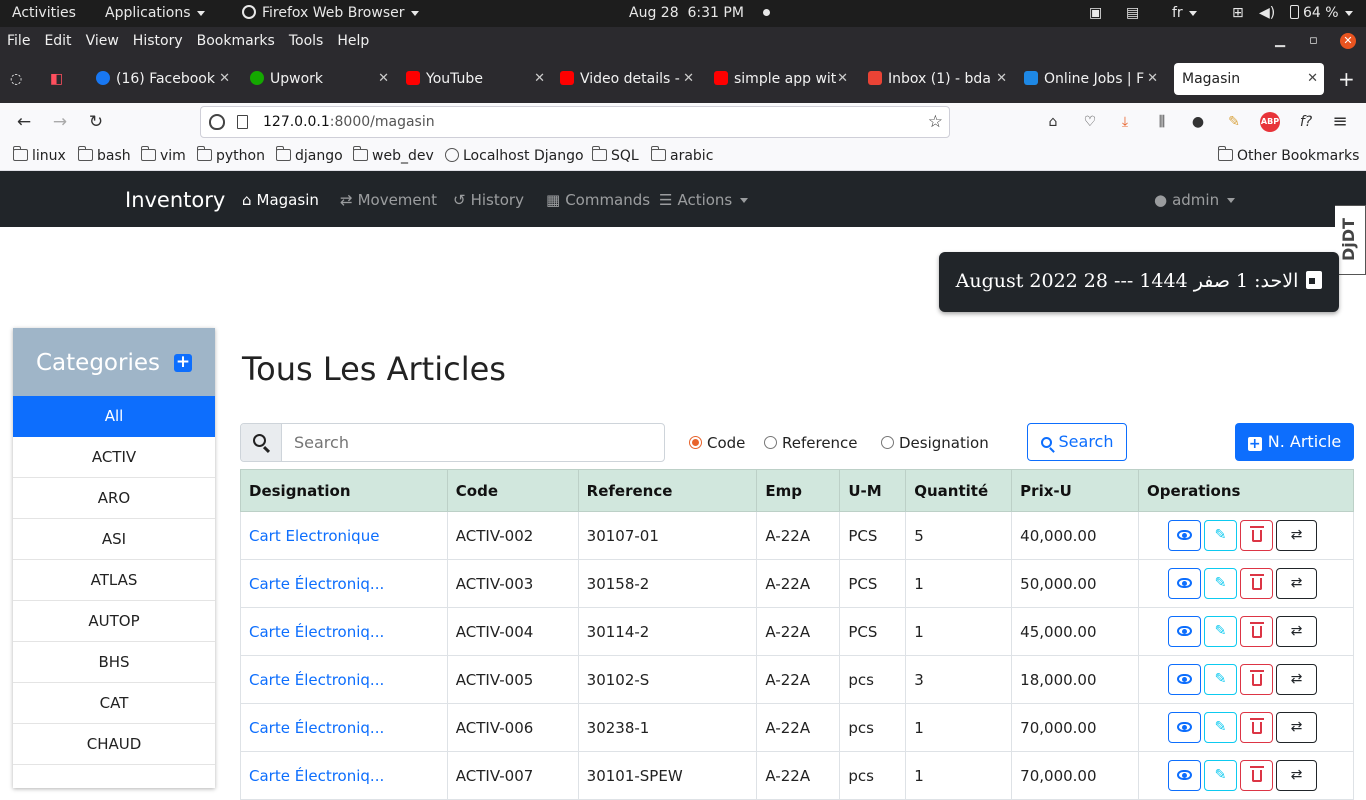 This screenshot has width=1366, height=800. What do you see at coordinates (1195, 200) in the screenshot?
I see `user-menu: ● admin` at bounding box center [1195, 200].